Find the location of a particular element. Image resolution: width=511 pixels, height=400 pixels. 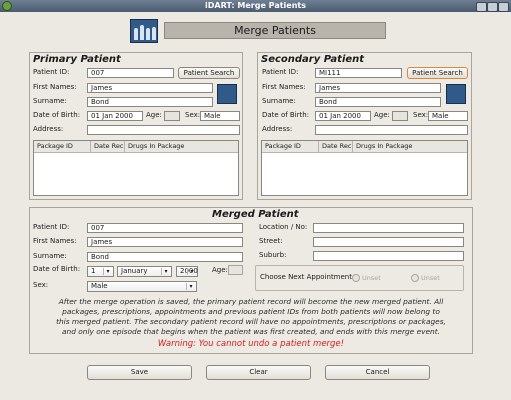

merged-dob-day-select: 1 ▾ is located at coordinates (100, 271).